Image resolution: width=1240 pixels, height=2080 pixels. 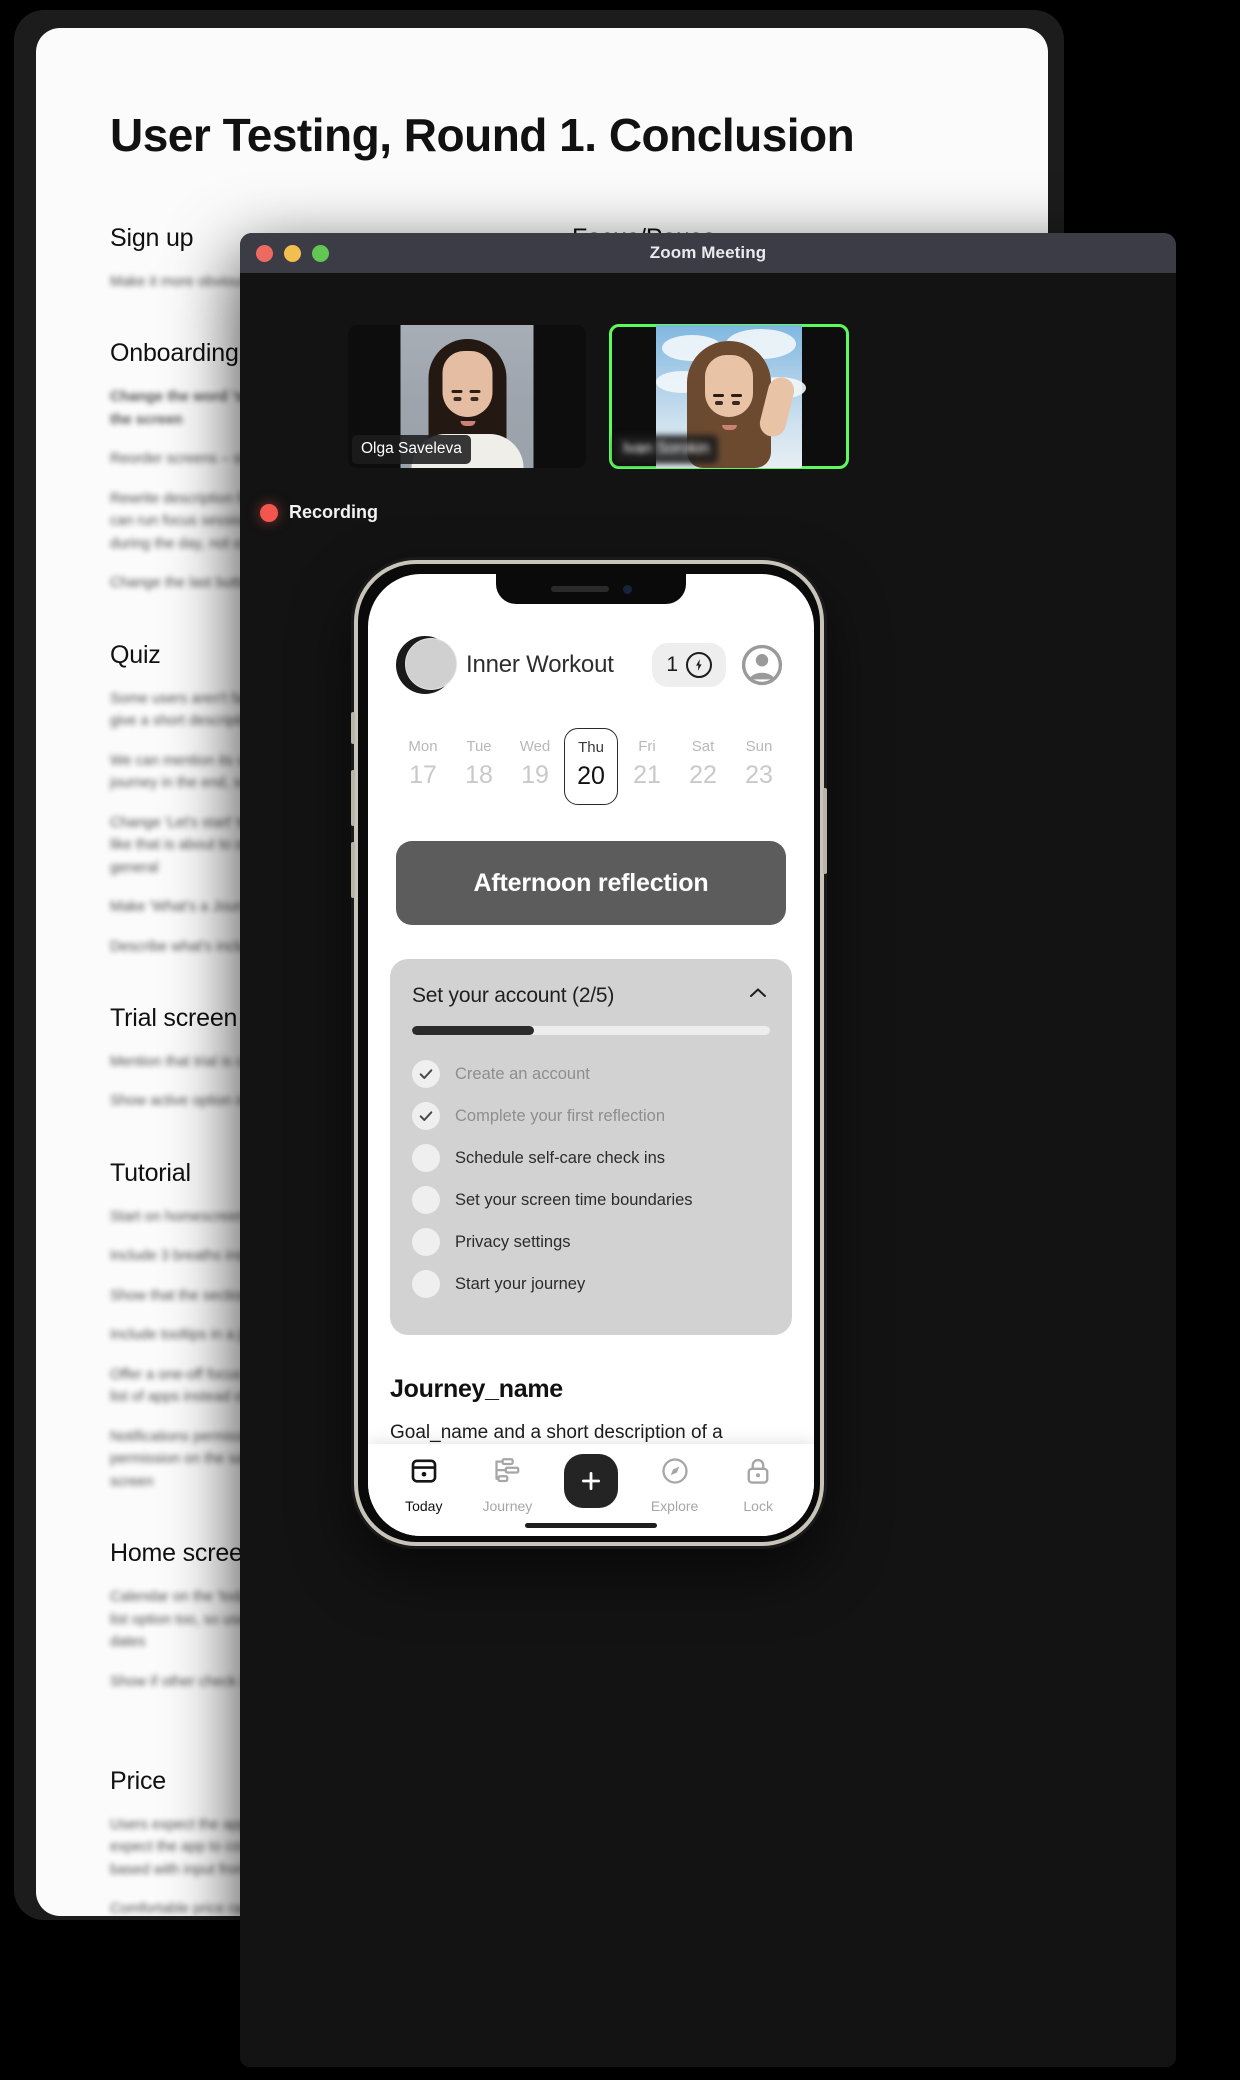 I want to click on participant-grid: Olga Saveleva Ivan Sorokin, so click(x=708, y=371).